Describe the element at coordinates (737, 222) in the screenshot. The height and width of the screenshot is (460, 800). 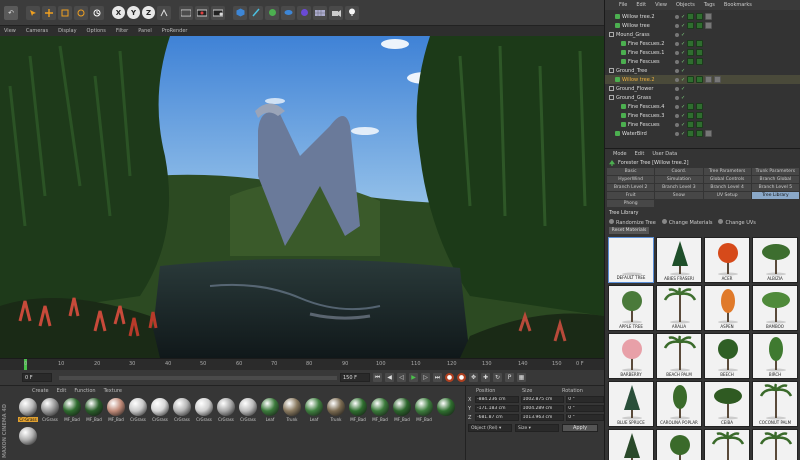
I see `change-uvs-checkbox: Change UVs` at that location.